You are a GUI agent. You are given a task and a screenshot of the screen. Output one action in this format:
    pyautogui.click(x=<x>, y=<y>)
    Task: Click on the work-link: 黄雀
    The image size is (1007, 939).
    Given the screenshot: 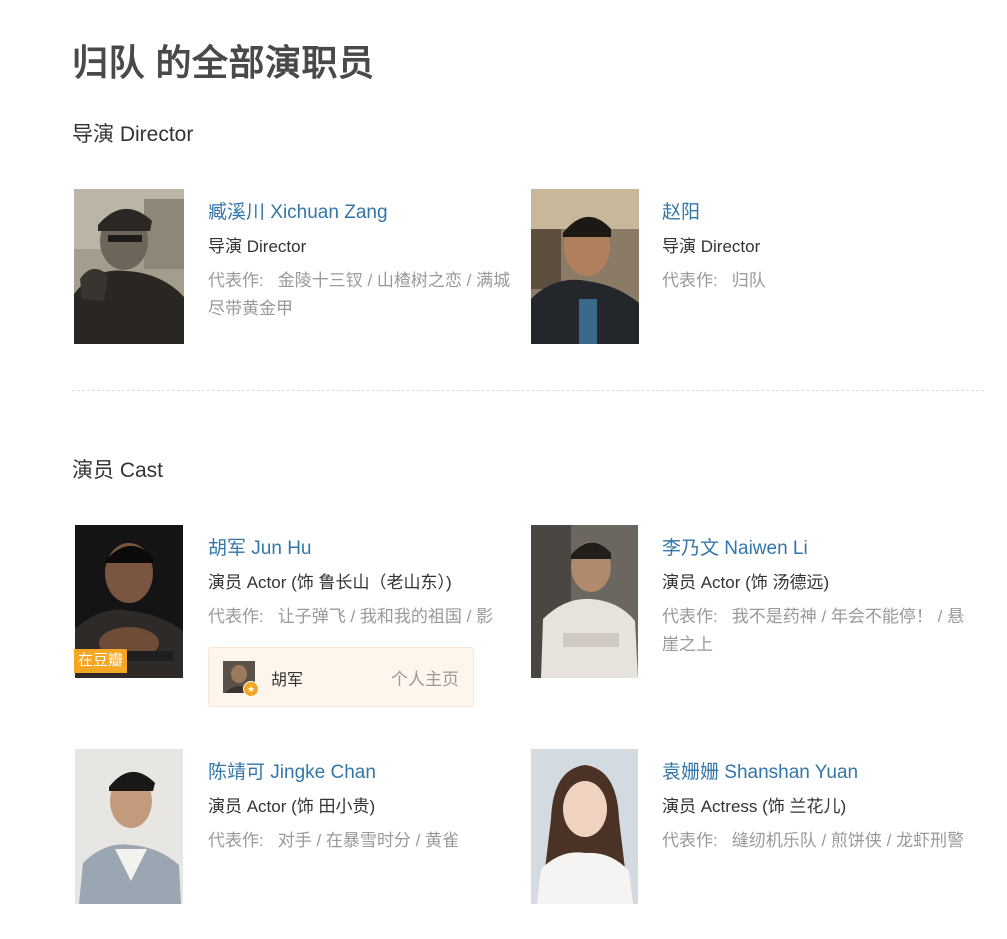 What is the action you would take?
    pyautogui.click(x=442, y=840)
    